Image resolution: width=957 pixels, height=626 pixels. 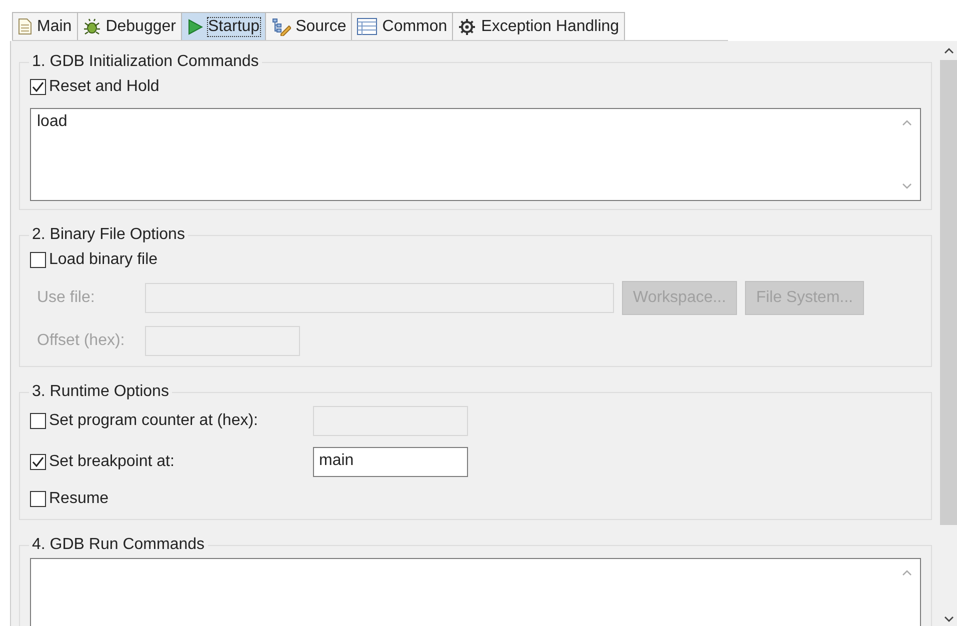 What do you see at coordinates (118, 545) in the screenshot?
I see `group-title: 4. GDB Run Commands` at bounding box center [118, 545].